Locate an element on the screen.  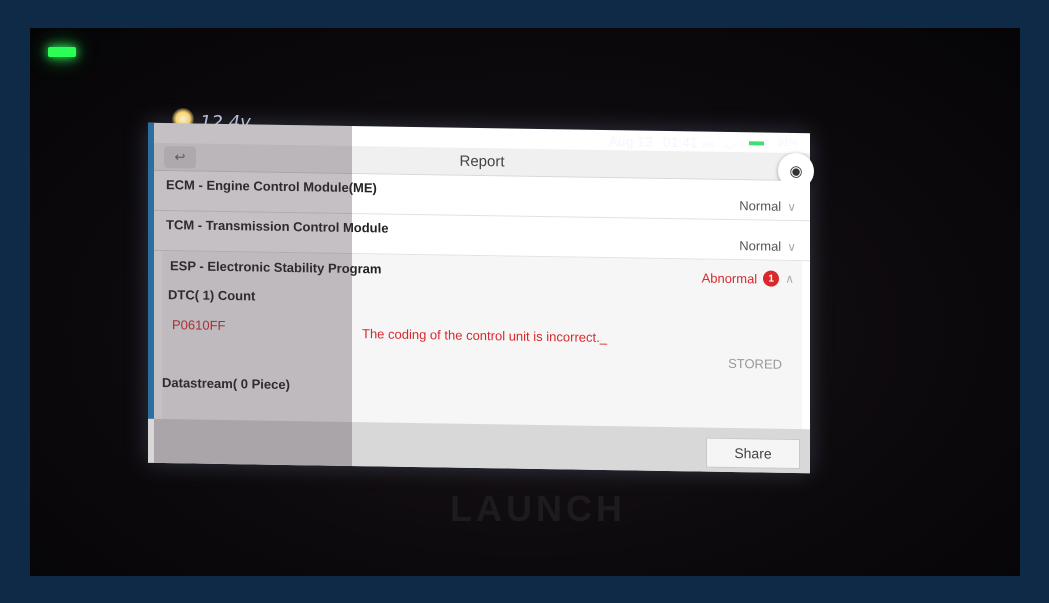
status-date: Aug 13 is located at coordinates (630, 141).